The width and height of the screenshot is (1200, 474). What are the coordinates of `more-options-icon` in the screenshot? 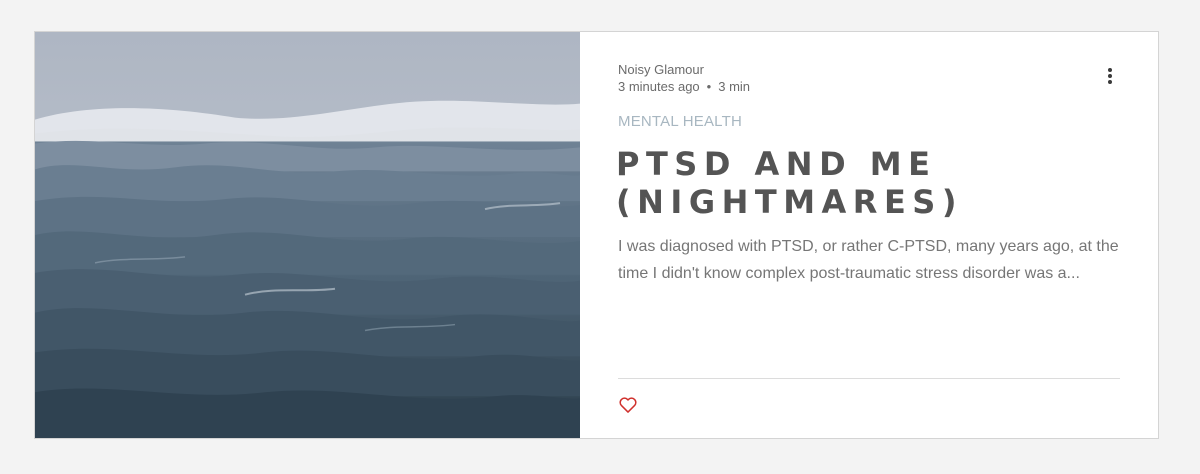 It's located at (1110, 70).